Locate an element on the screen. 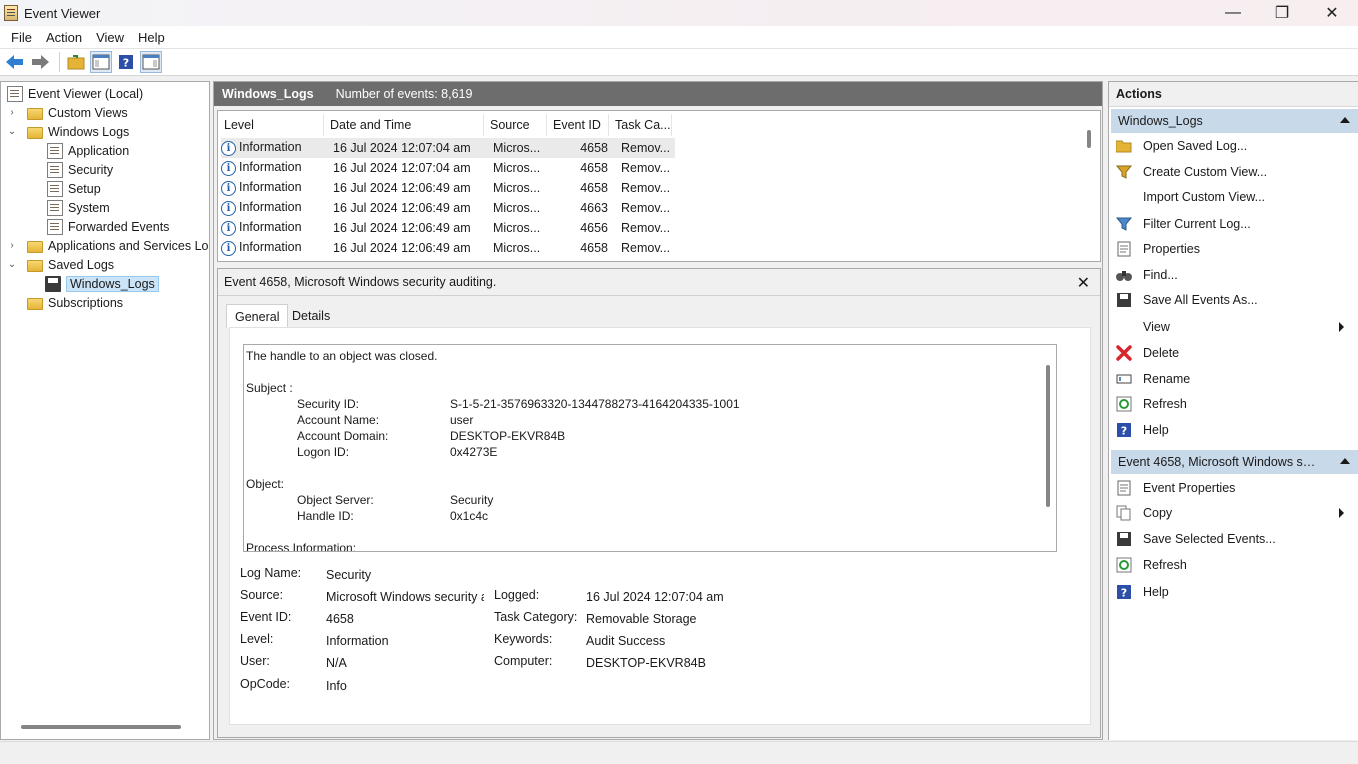 The height and width of the screenshot is (764, 1358). tree-item-saved-logs: ⌄ Saved Logs is located at coordinates (60, 264).